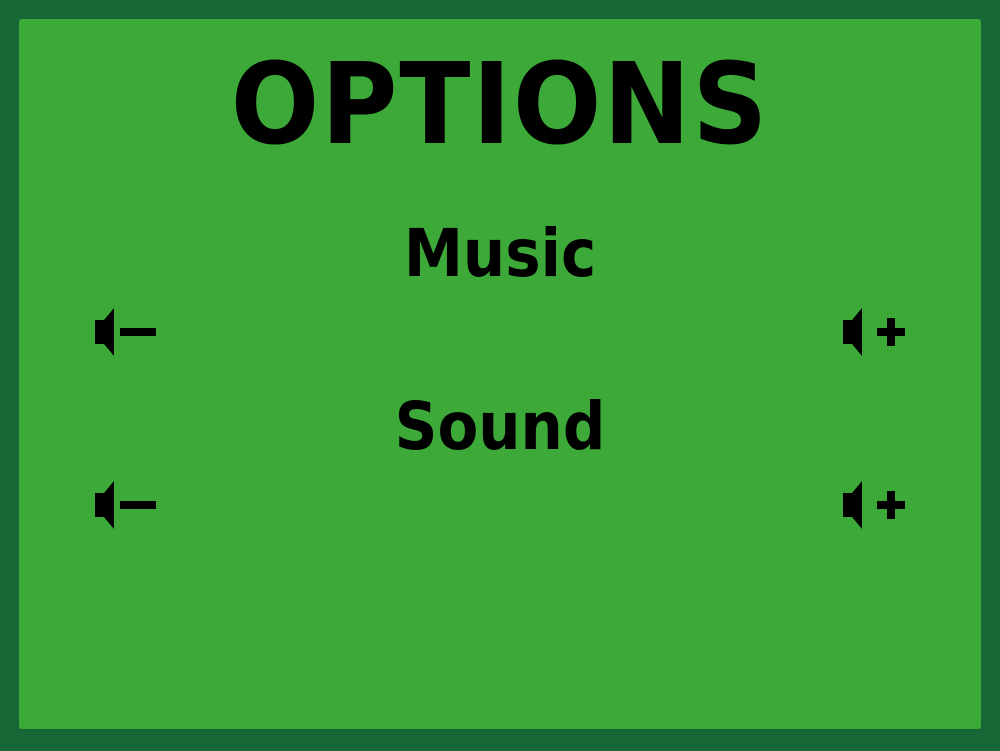 Image resolution: width=1000 pixels, height=751 pixels. I want to click on music-volume-up-button, so click(875, 332).